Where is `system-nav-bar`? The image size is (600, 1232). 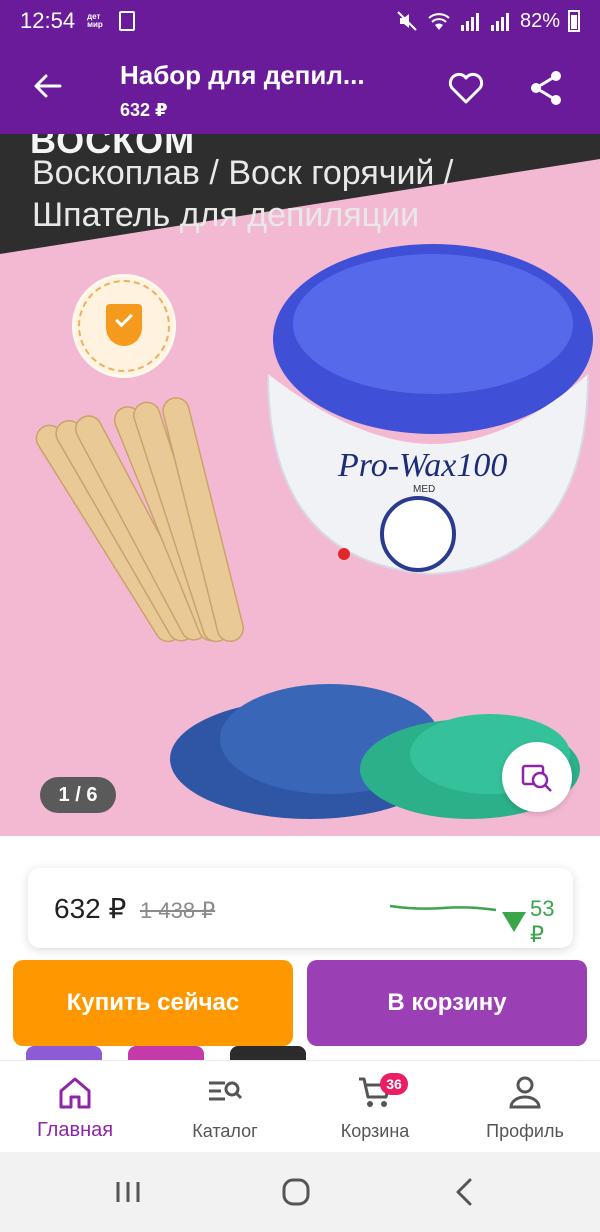 system-nav-bar is located at coordinates (300, 1192).